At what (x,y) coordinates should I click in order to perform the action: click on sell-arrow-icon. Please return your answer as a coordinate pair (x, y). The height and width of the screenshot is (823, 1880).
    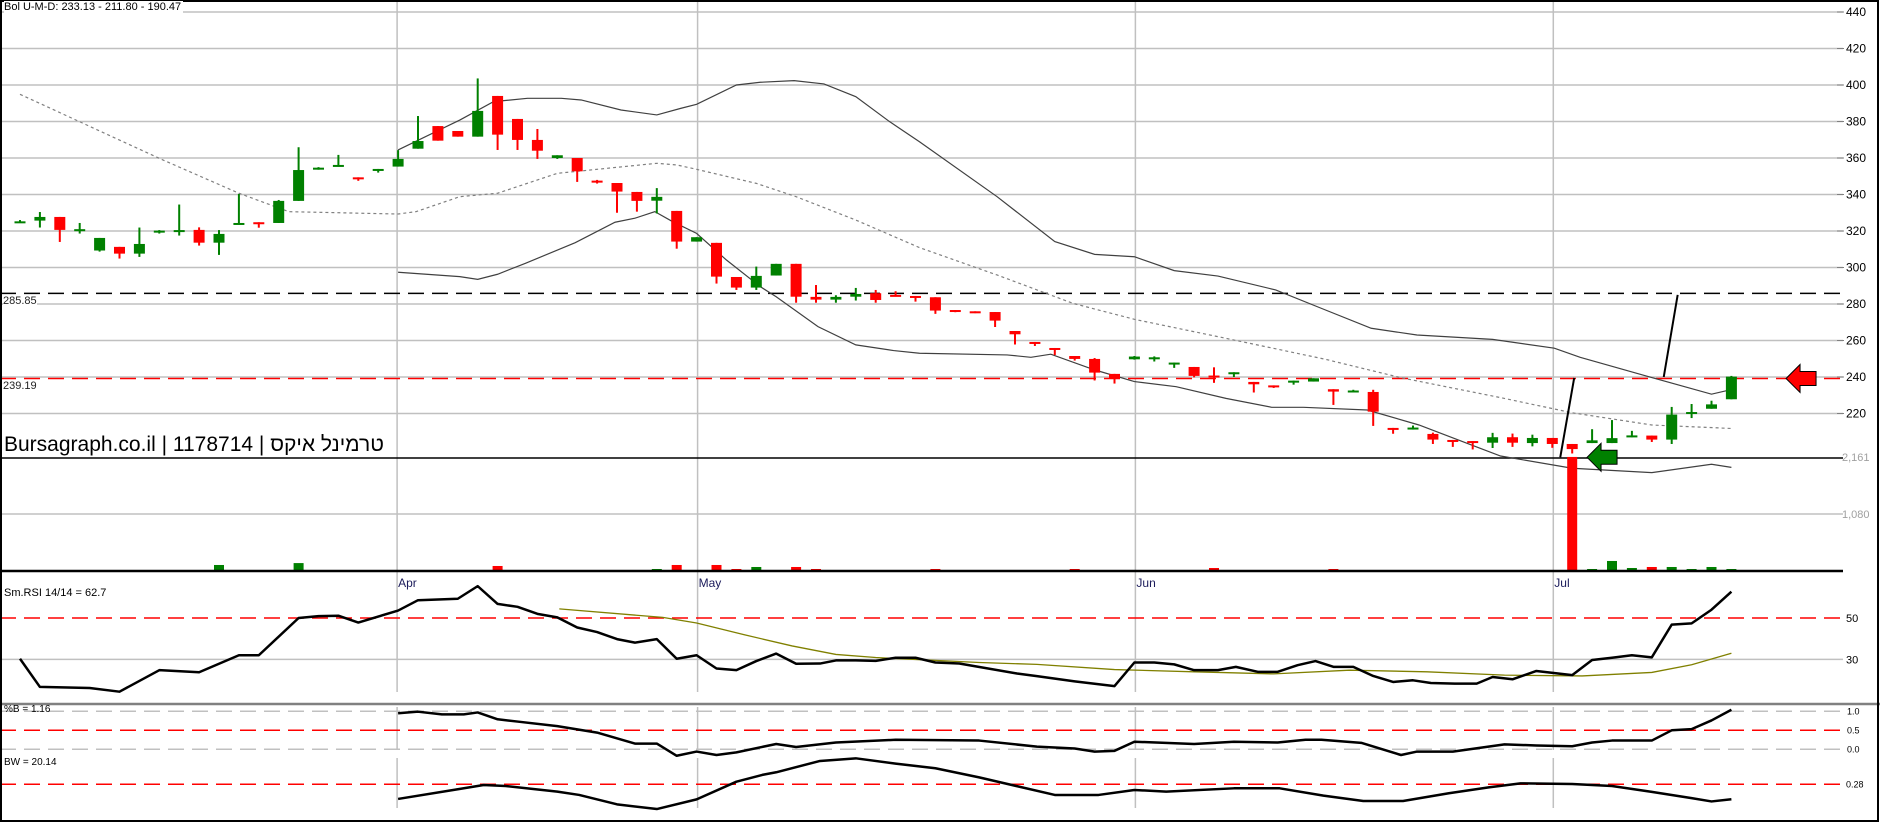
    Looking at the image, I should click on (1801, 378).